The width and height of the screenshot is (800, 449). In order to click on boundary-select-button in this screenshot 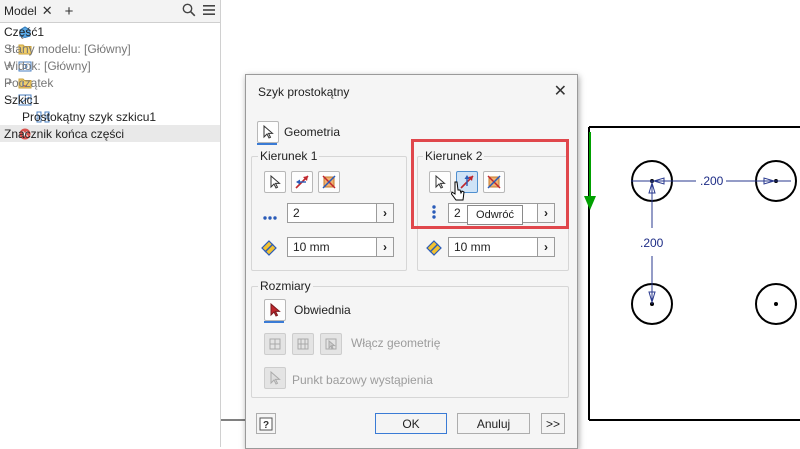, I will do `click(275, 310)`.